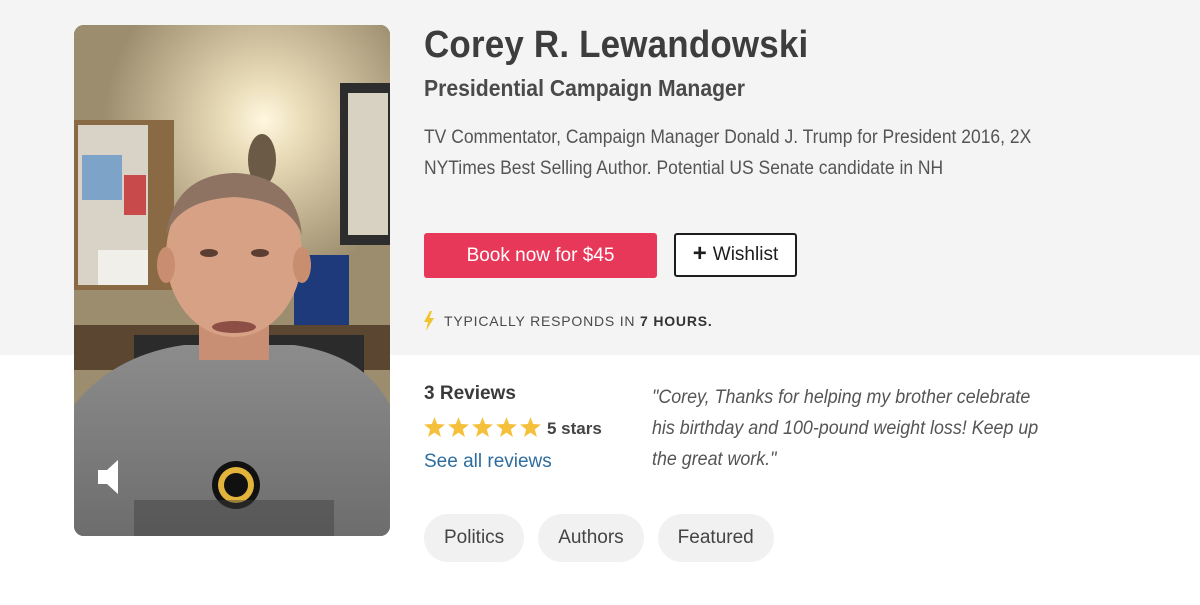 Image resolution: width=1200 pixels, height=605 pixels. I want to click on star-rating, so click(482, 427).